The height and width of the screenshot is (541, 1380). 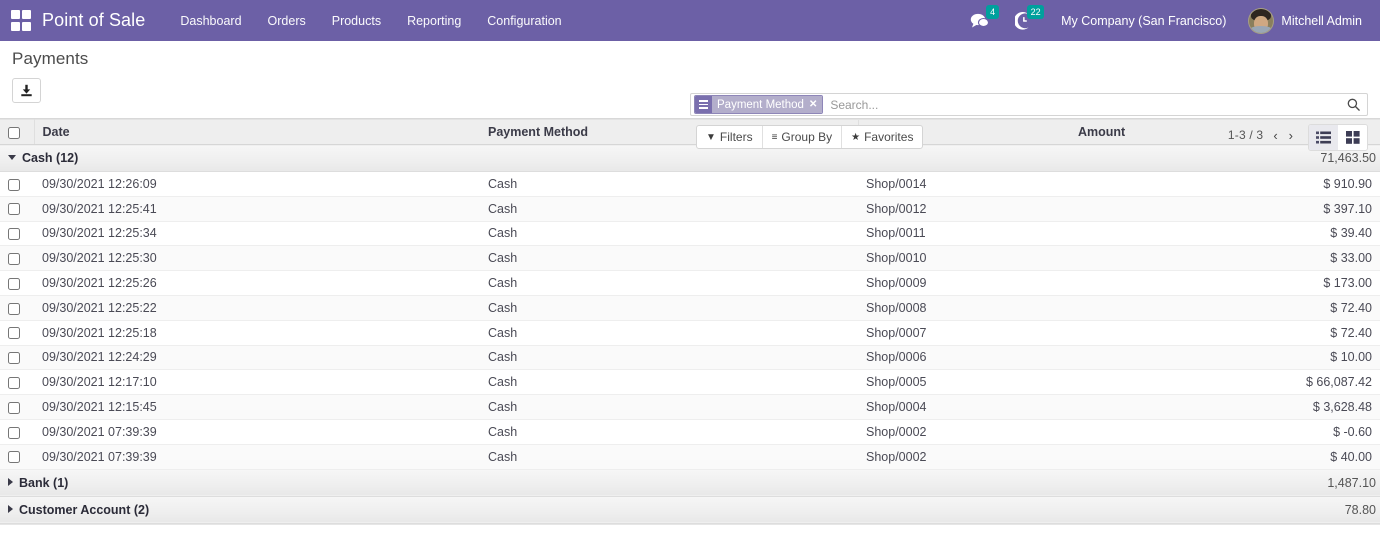 I want to click on download-icon, so click(x=26, y=90).